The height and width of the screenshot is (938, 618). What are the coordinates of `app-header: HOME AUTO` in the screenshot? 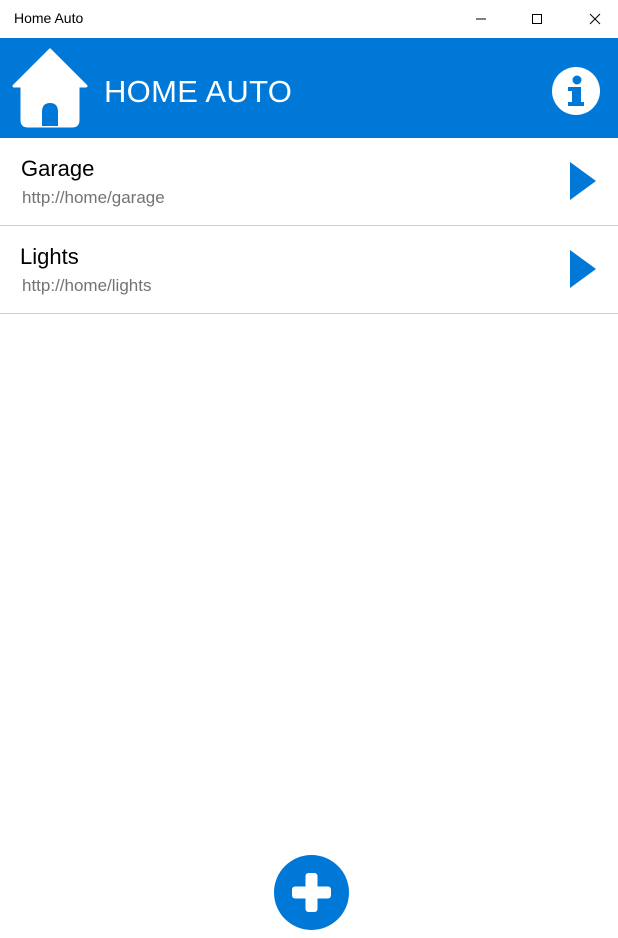 It's located at (309, 88).